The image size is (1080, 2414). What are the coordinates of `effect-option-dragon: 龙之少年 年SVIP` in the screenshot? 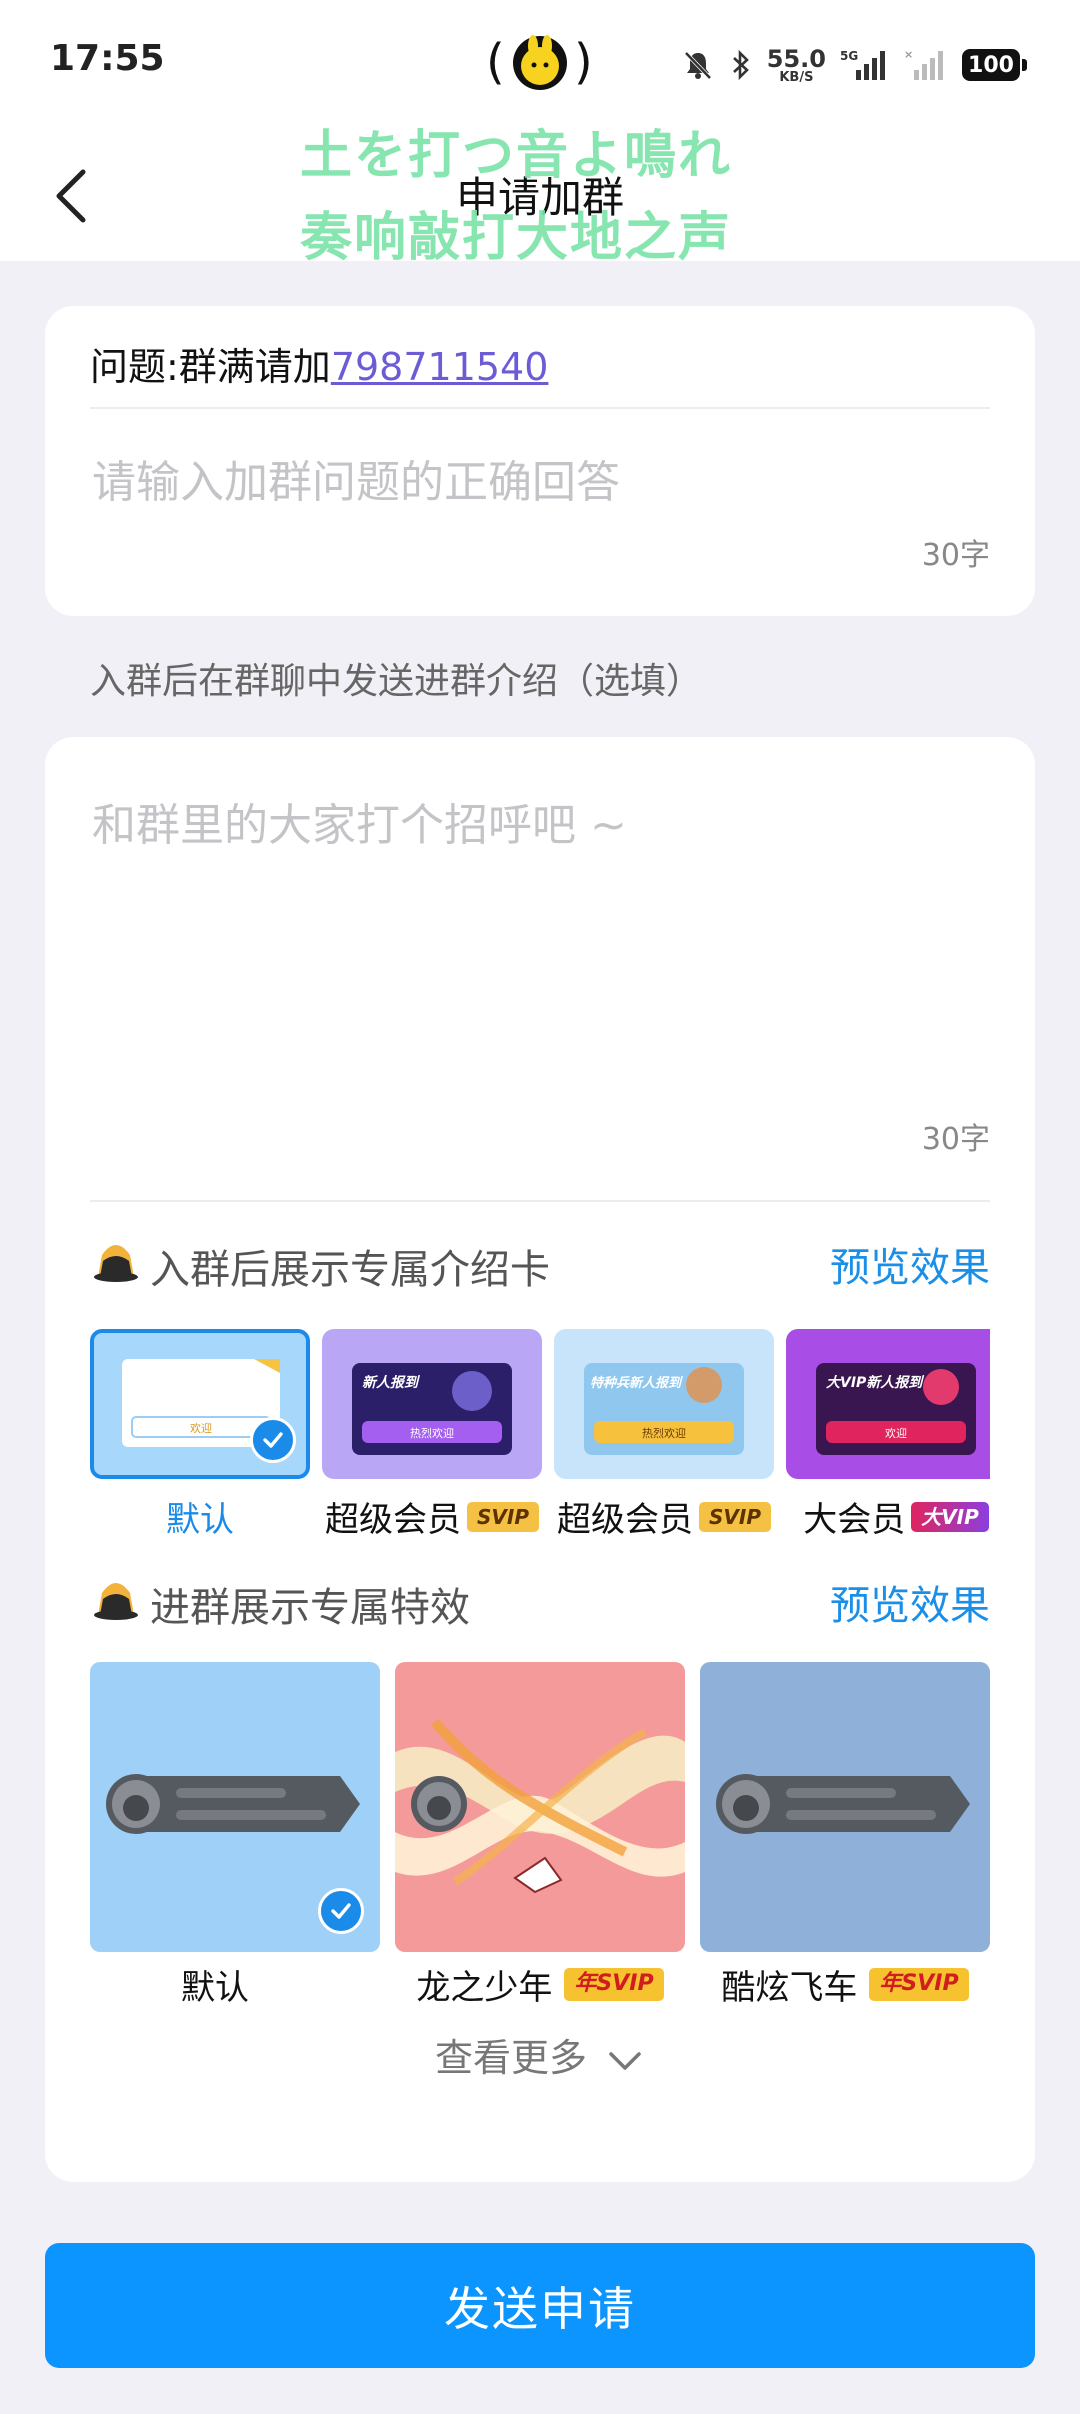 It's located at (540, 1835).